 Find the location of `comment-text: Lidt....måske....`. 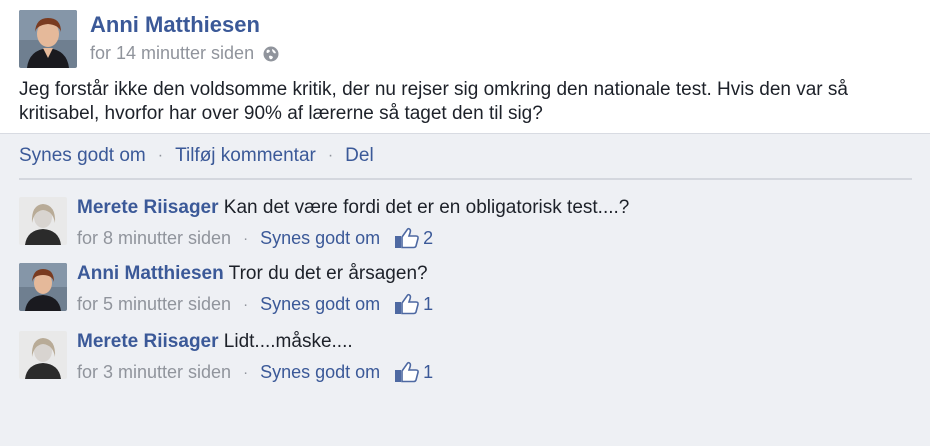

comment-text: Lidt....måske.... is located at coordinates (288, 341).